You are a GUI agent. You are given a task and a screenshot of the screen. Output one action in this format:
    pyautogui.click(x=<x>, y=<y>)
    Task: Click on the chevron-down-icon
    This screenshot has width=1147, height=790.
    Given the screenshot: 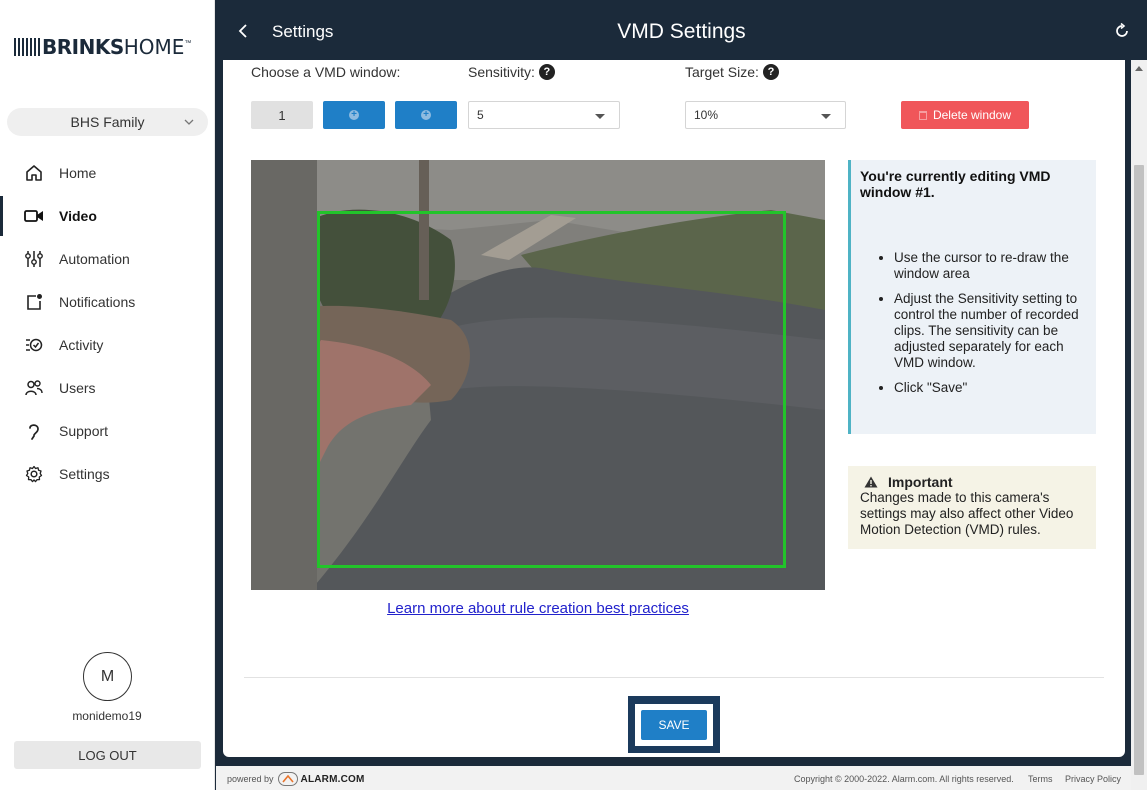 What is the action you would take?
    pyautogui.click(x=189, y=122)
    